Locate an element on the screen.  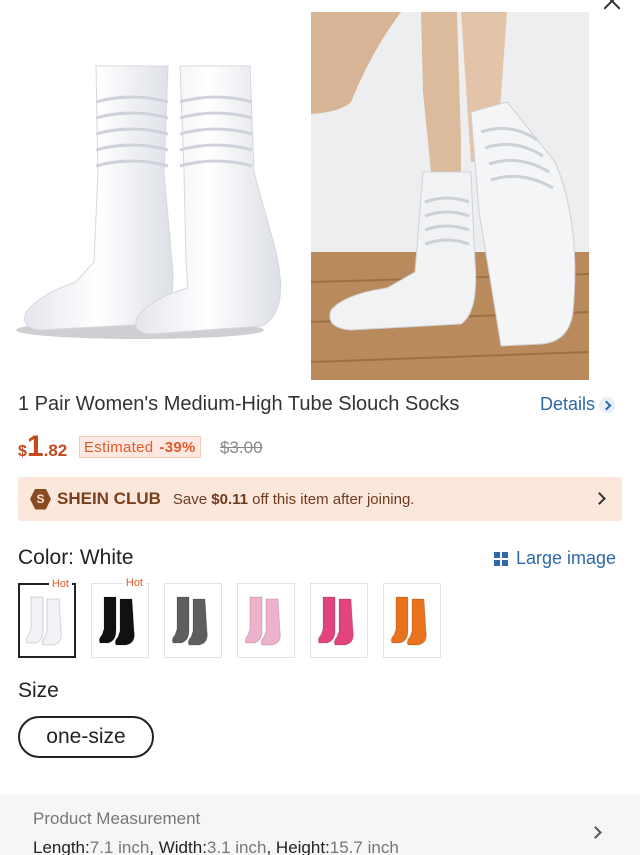
width-value: 3.1 inch is located at coordinates (236, 846).